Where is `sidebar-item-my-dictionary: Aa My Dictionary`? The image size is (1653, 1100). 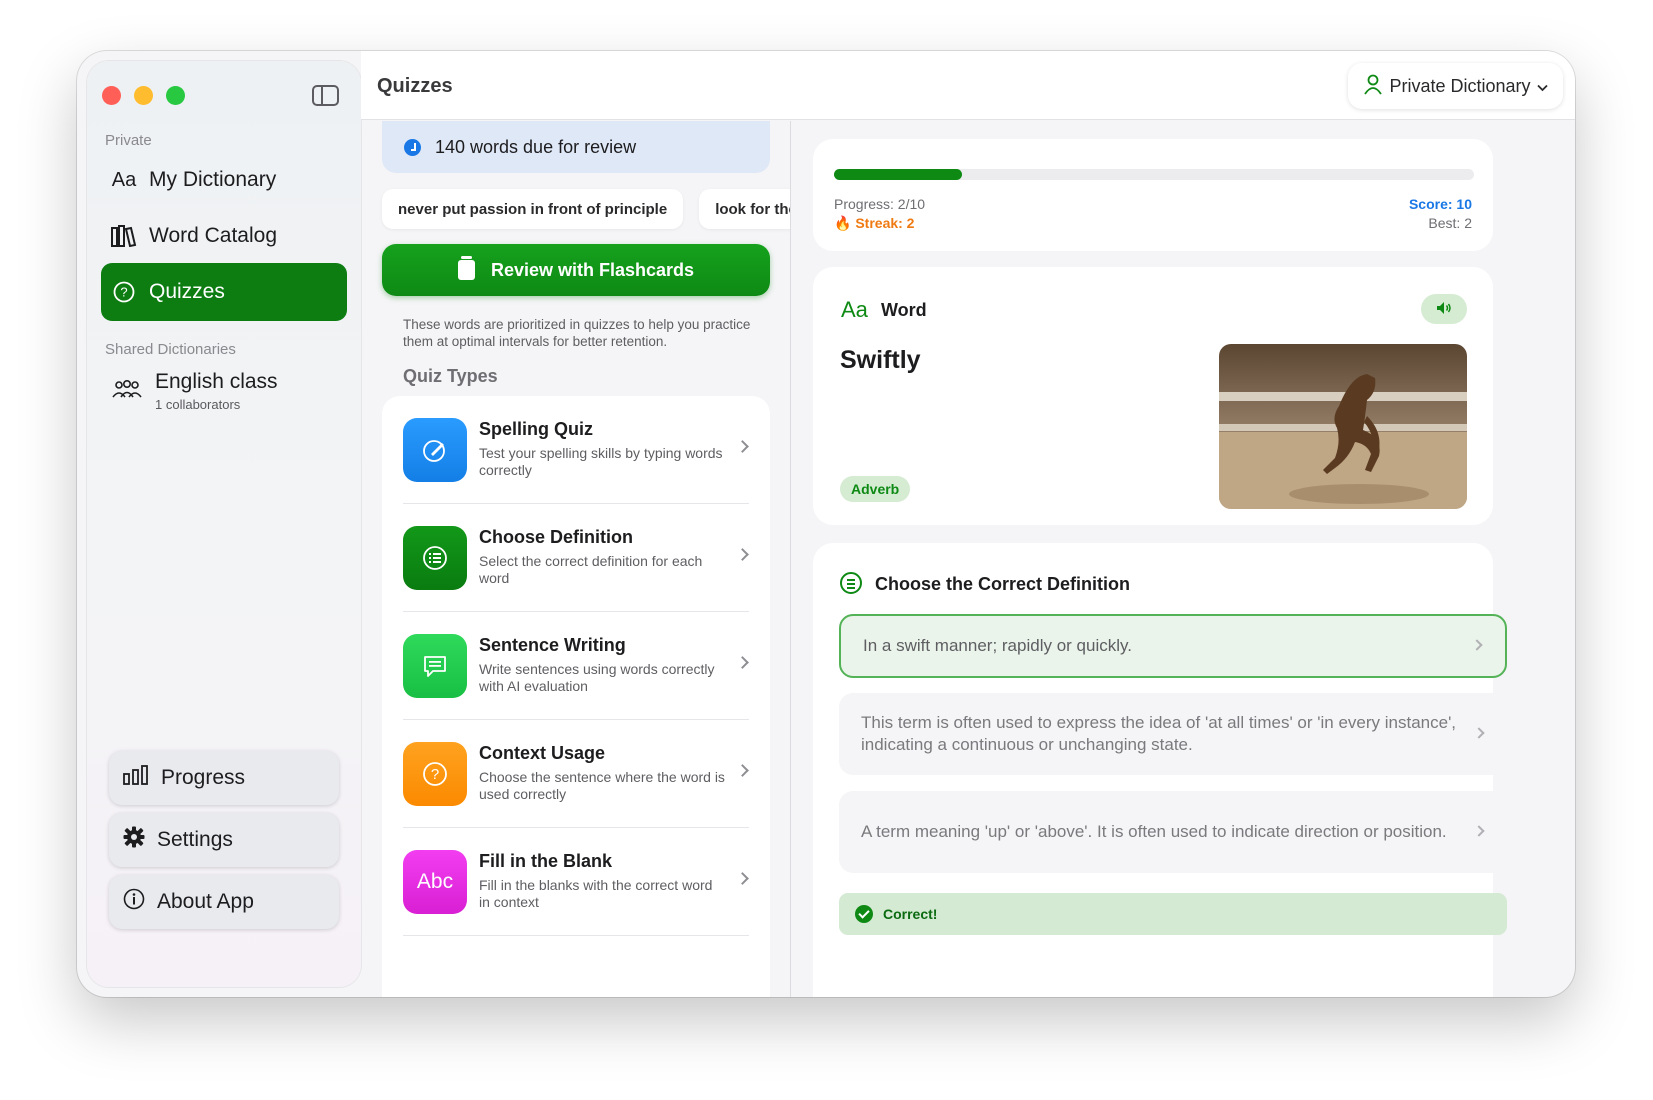
sidebar-item-my-dictionary: Aa My Dictionary is located at coordinates (224, 180).